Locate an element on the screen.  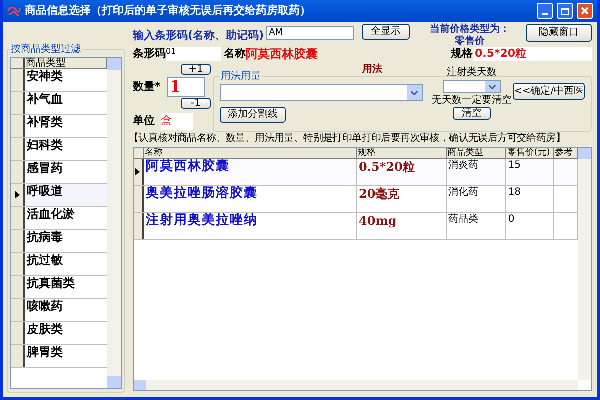
name-label: 名称 is located at coordinates (235, 54).